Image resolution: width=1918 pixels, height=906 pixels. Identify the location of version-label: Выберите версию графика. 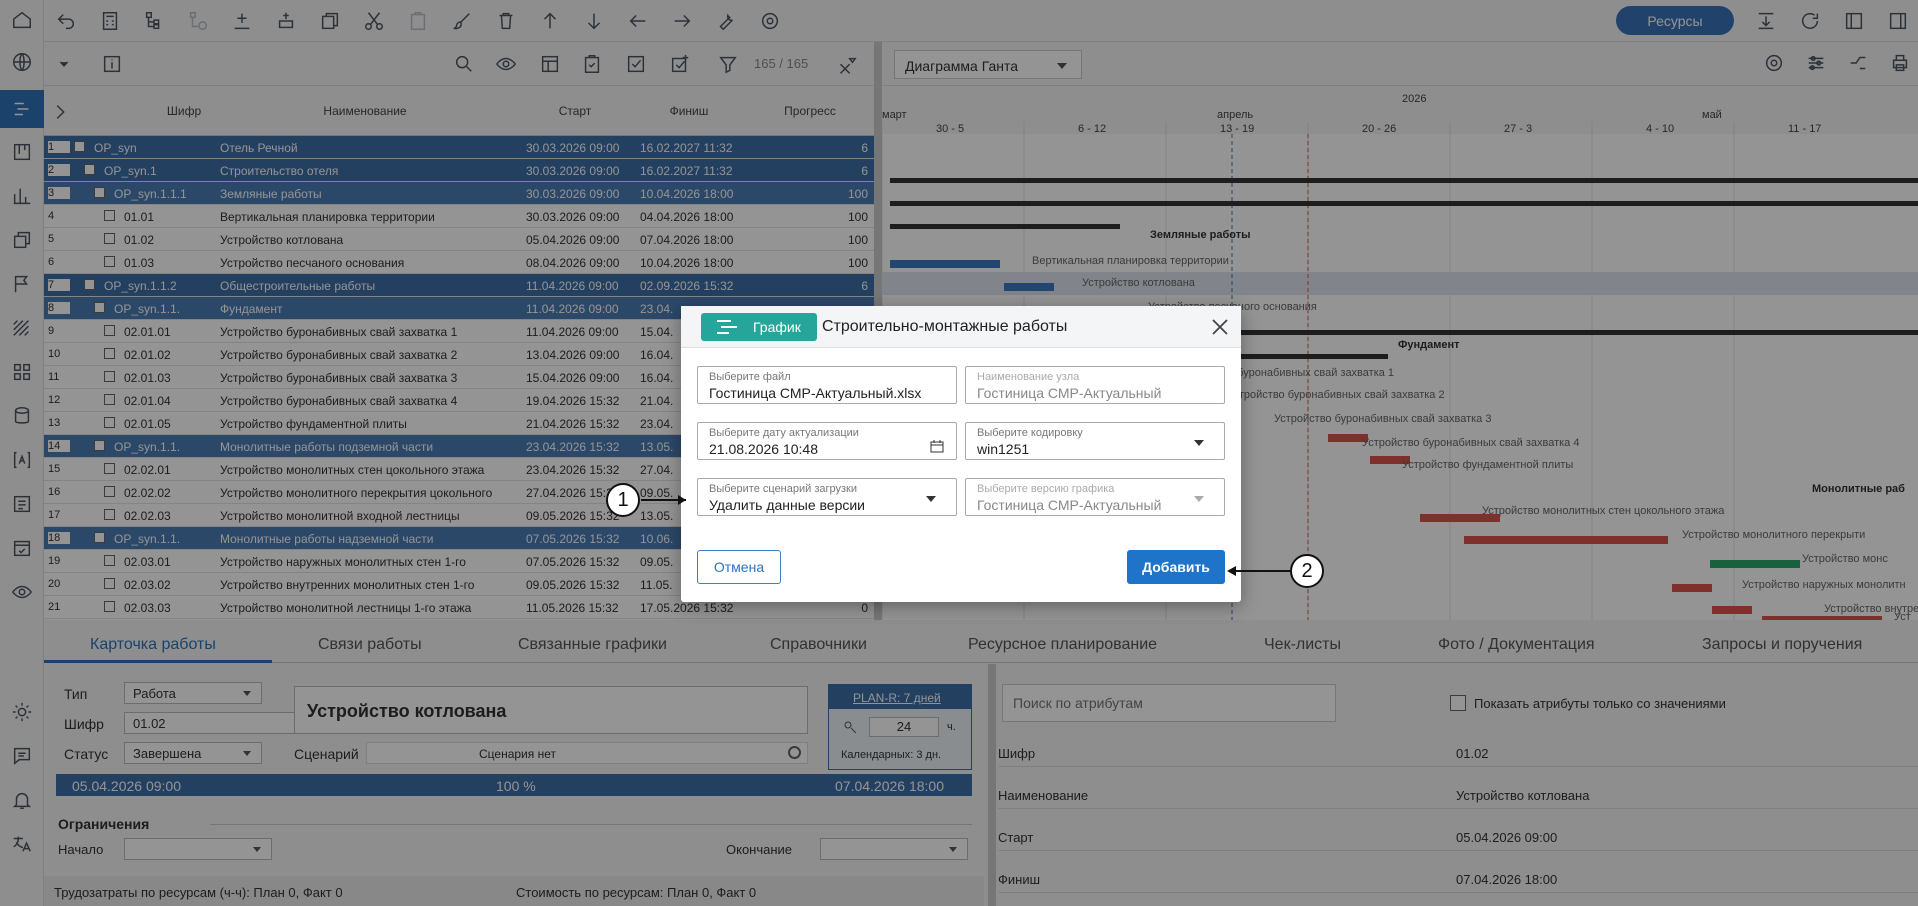
(1046, 489).